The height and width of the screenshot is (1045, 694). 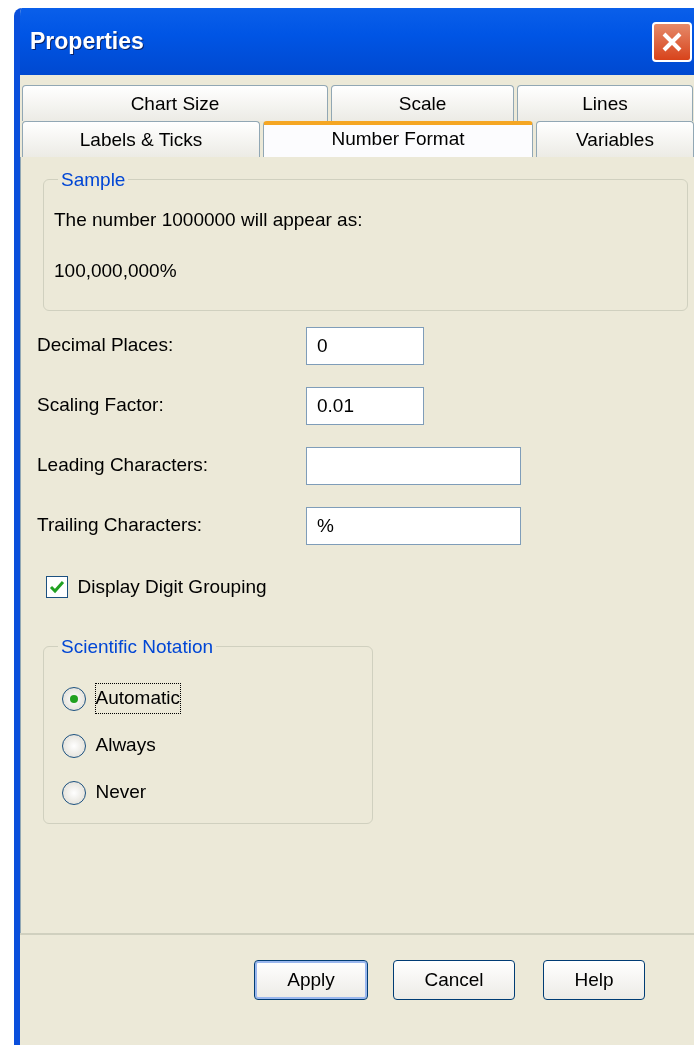 What do you see at coordinates (101, 405) in the screenshot?
I see `field-label: Scaling Factor:` at bounding box center [101, 405].